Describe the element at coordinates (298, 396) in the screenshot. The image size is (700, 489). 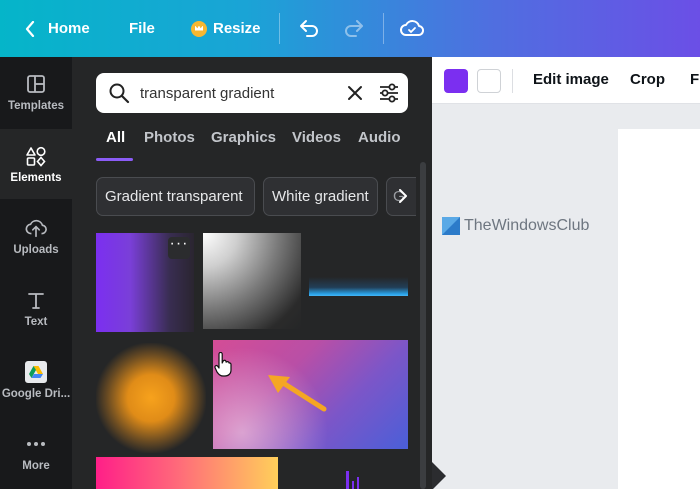
I see `annotation-arrow-icon` at that location.